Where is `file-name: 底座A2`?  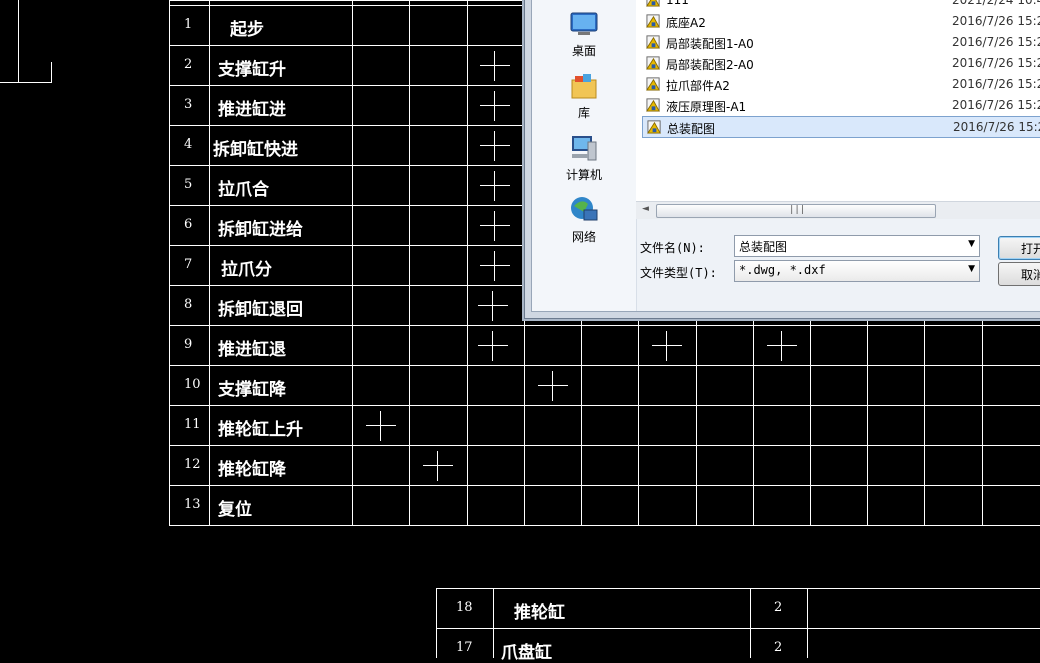
file-name: 底座A2 is located at coordinates (686, 23).